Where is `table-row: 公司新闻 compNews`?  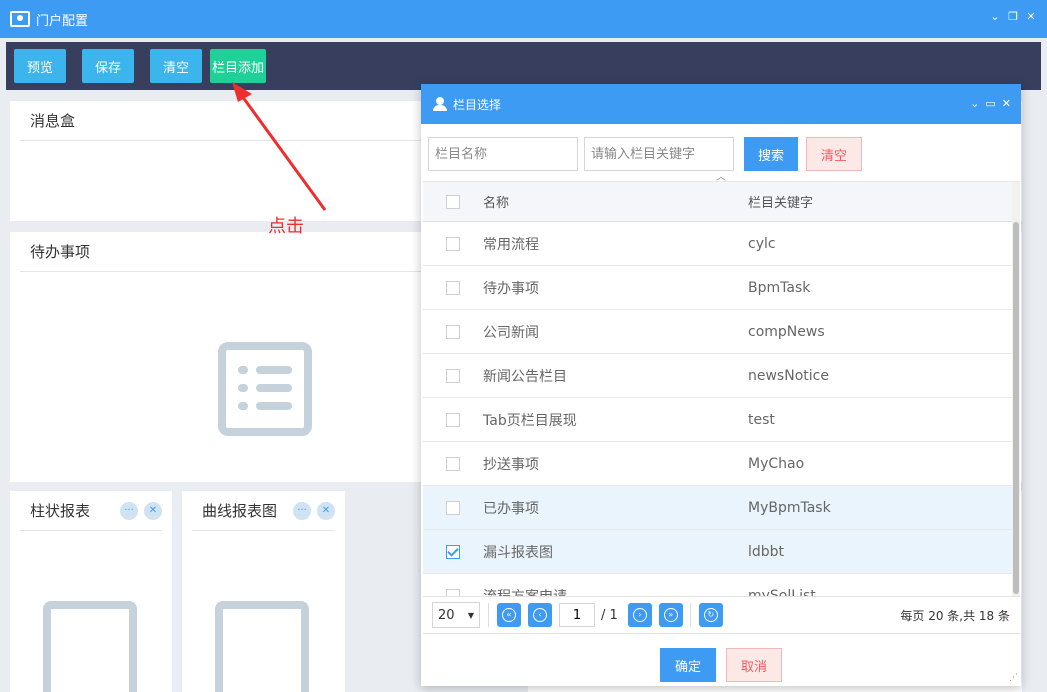 table-row: 公司新闻 compNews is located at coordinates (721, 332).